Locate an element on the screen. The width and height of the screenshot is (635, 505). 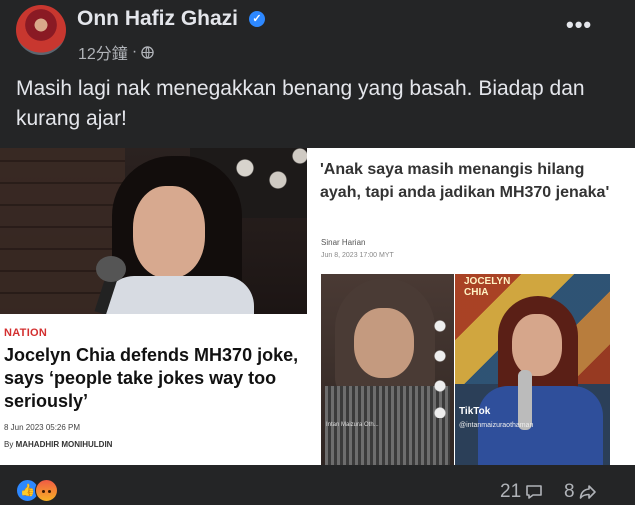
post-time: 12分鐘 is located at coordinates (103, 52).